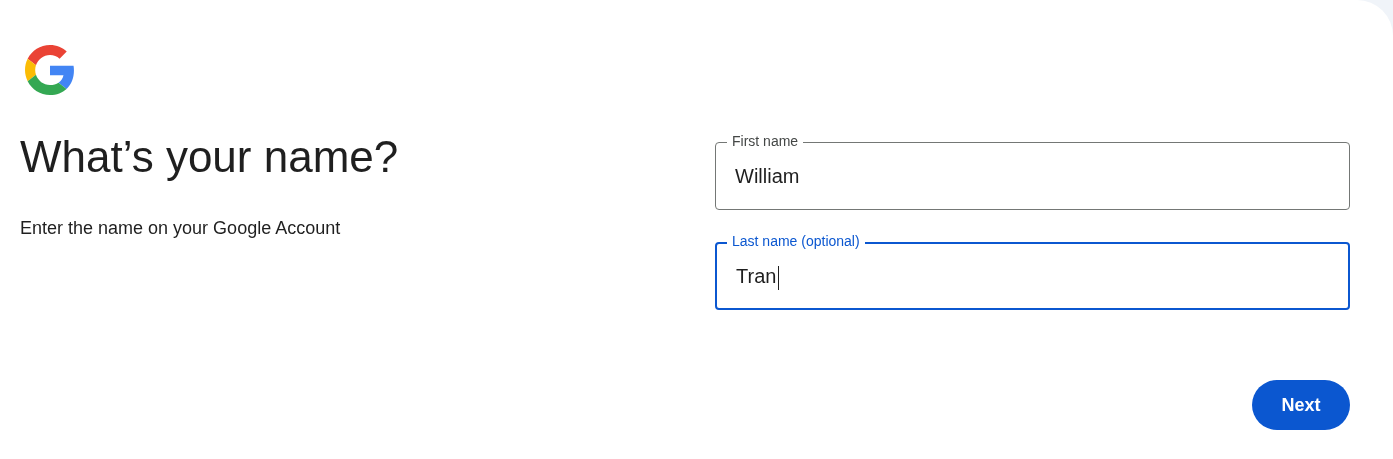 This screenshot has width=1393, height=459. I want to click on field-value: Tran, so click(756, 276).